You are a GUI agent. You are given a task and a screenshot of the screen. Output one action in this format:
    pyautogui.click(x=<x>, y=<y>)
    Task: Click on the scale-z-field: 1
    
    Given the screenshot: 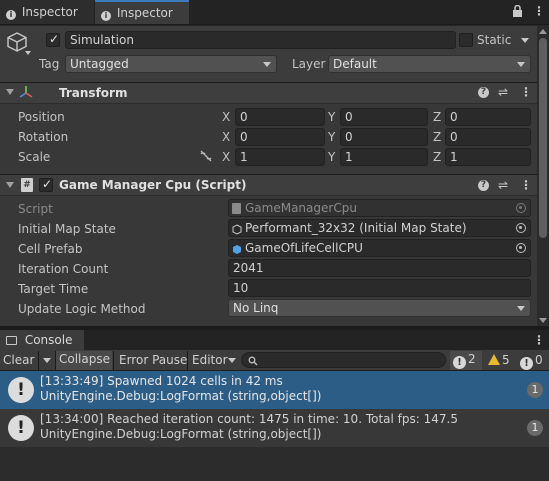 What is the action you would take?
    pyautogui.click(x=488, y=157)
    